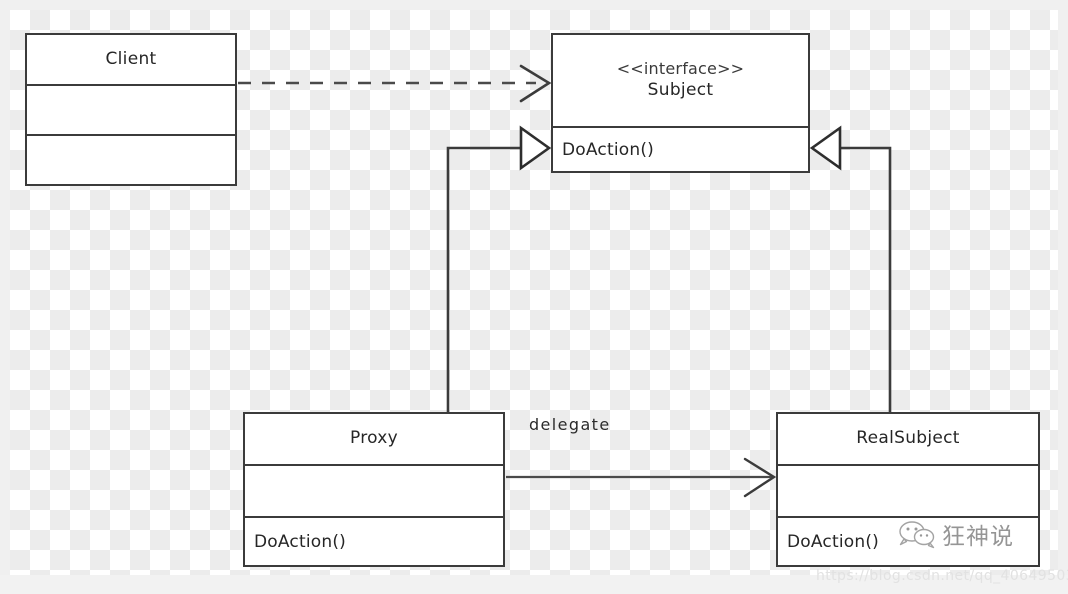 The width and height of the screenshot is (1068, 594). I want to click on proxy-attributes-compartment, so click(374, 490).